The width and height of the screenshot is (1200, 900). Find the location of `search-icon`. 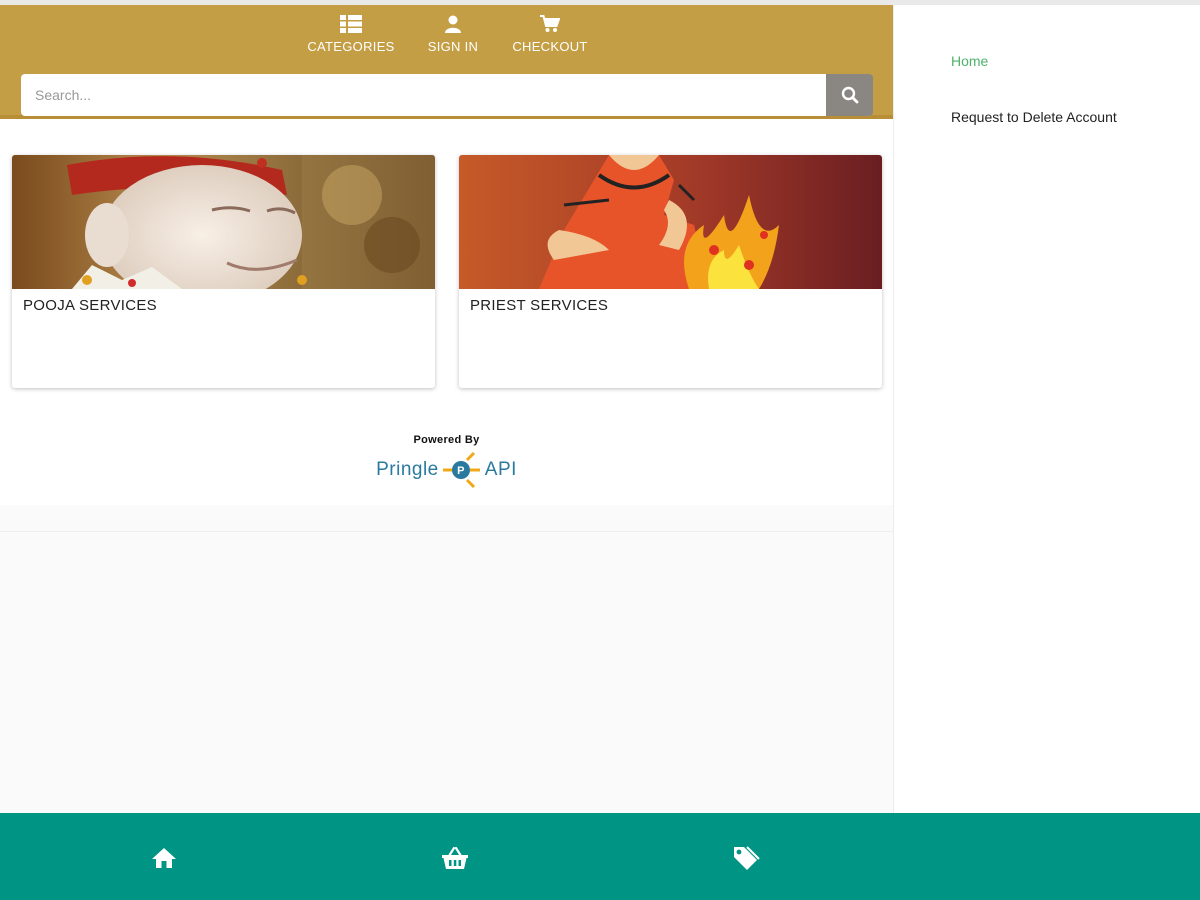

search-icon is located at coordinates (849, 95).